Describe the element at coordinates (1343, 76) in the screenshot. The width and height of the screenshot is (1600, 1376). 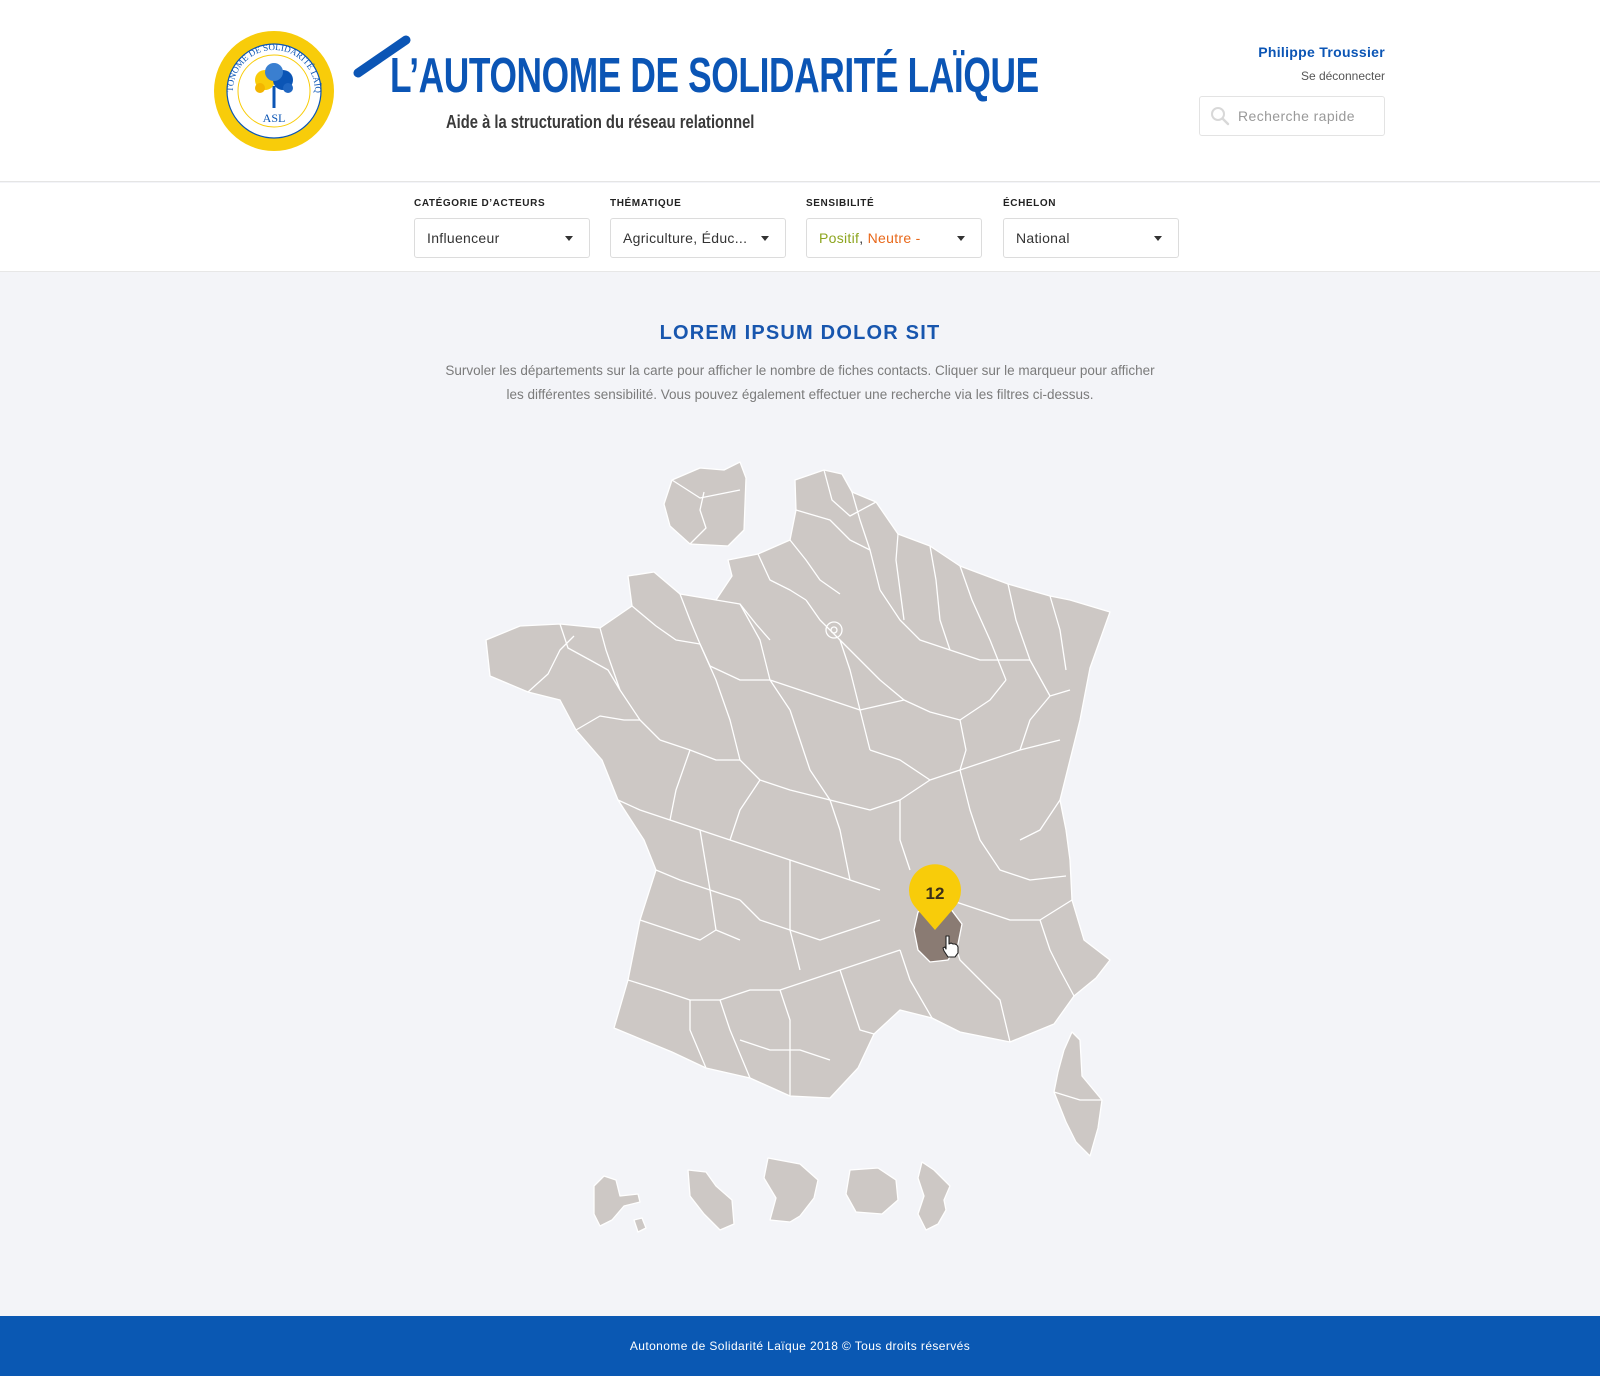
I see `logout-link: Se déconnecter` at that location.